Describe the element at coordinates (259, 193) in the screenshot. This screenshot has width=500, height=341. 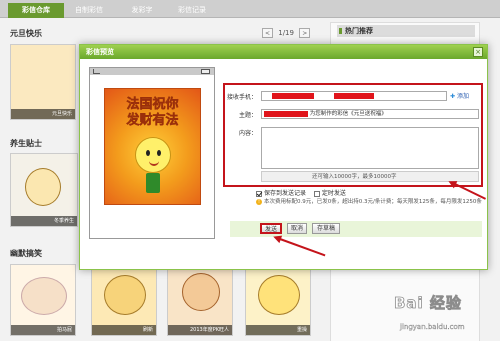
I see `save-record-checkbox` at that location.